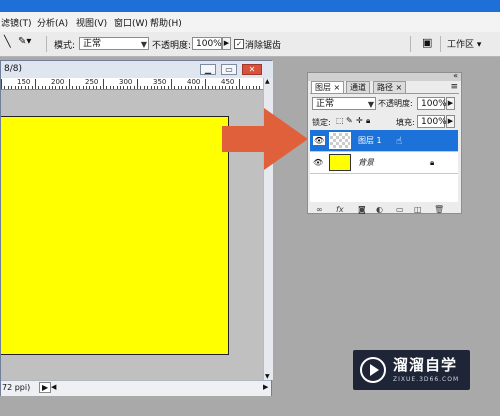 This screenshot has height=416, width=500. Describe the element at coordinates (340, 209) in the screenshot. I see `layer-style-icon: fx` at that location.